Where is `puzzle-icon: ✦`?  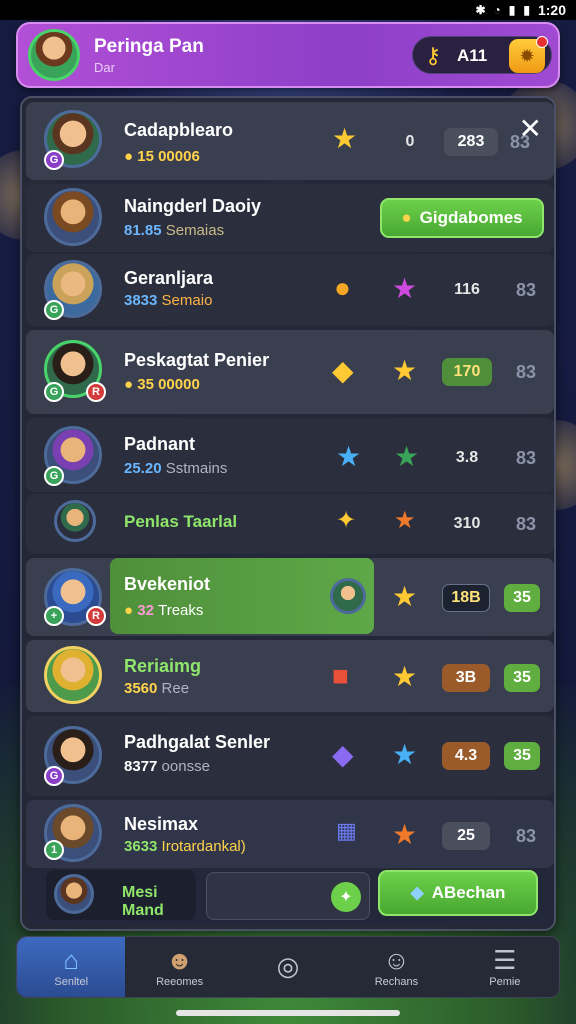 puzzle-icon: ✦ is located at coordinates (346, 520).